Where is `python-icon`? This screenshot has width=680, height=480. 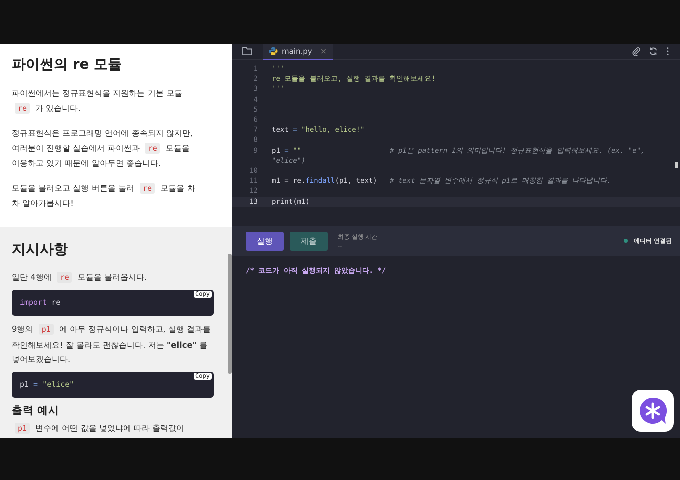
python-icon is located at coordinates (273, 51).